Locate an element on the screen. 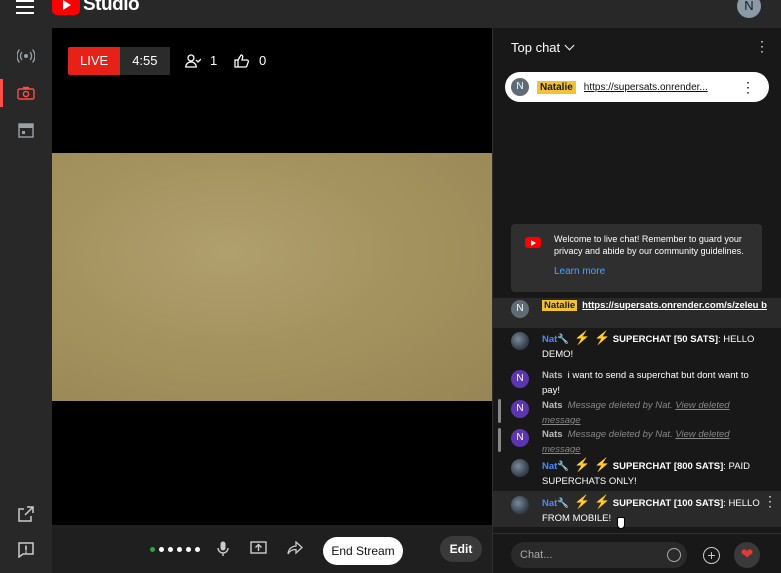  learn-more-link: Learn more is located at coordinates (579, 271).